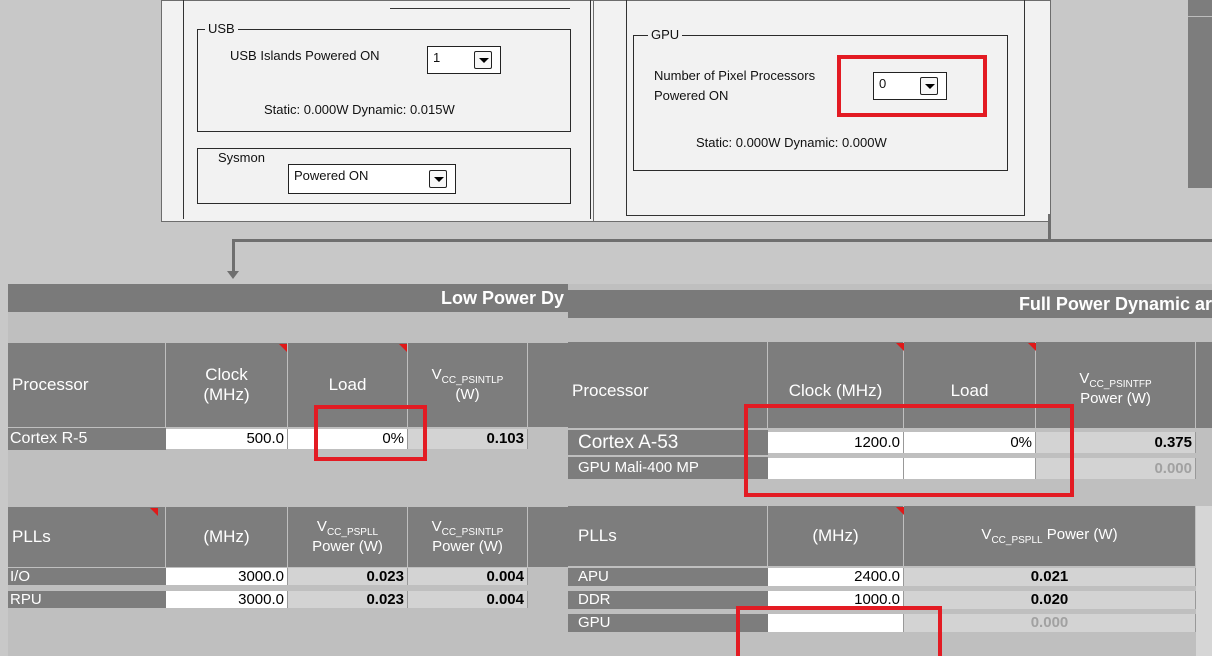 Image resolution: width=1212 pixels, height=656 pixels. What do you see at coordinates (480, 8) in the screenshot?
I see `top-divider` at bounding box center [480, 8].